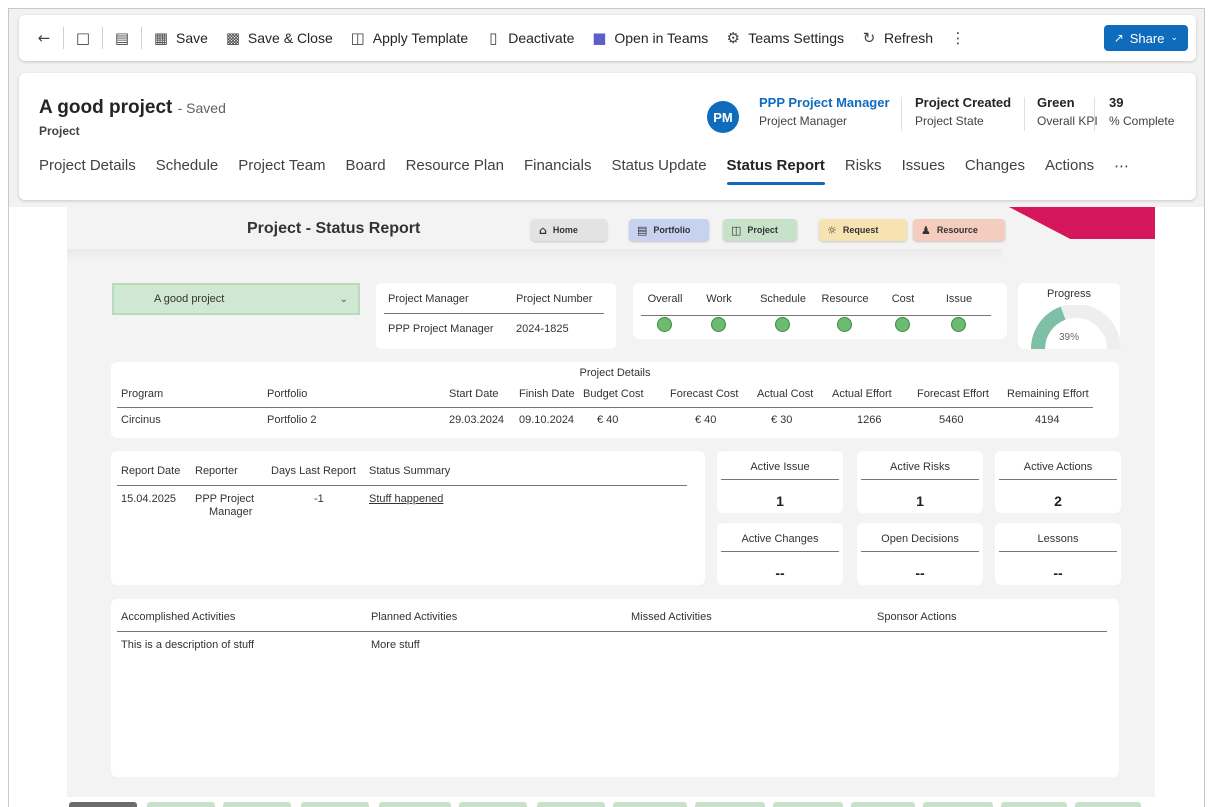 The image size is (1213, 807). Describe the element at coordinates (824, 111) in the screenshot. I see `owner-field: PPP Project Manager Project Manager` at that location.